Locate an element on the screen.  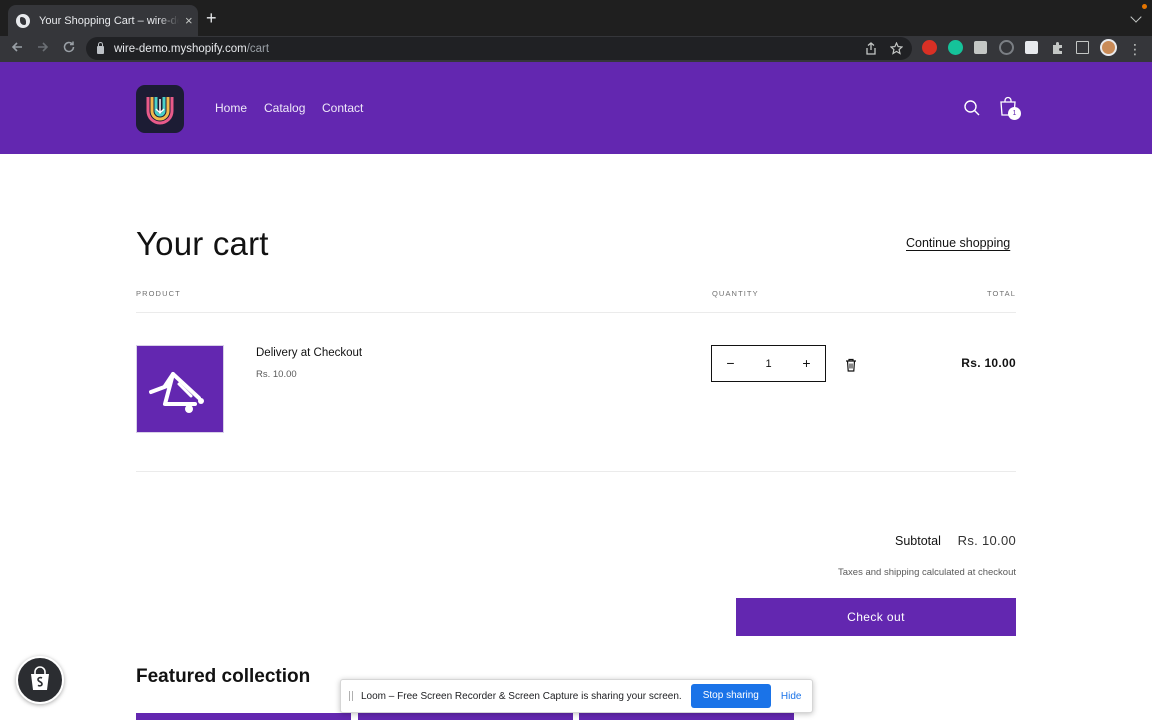
increase-quantity-button: + is located at coordinates (806, 363).